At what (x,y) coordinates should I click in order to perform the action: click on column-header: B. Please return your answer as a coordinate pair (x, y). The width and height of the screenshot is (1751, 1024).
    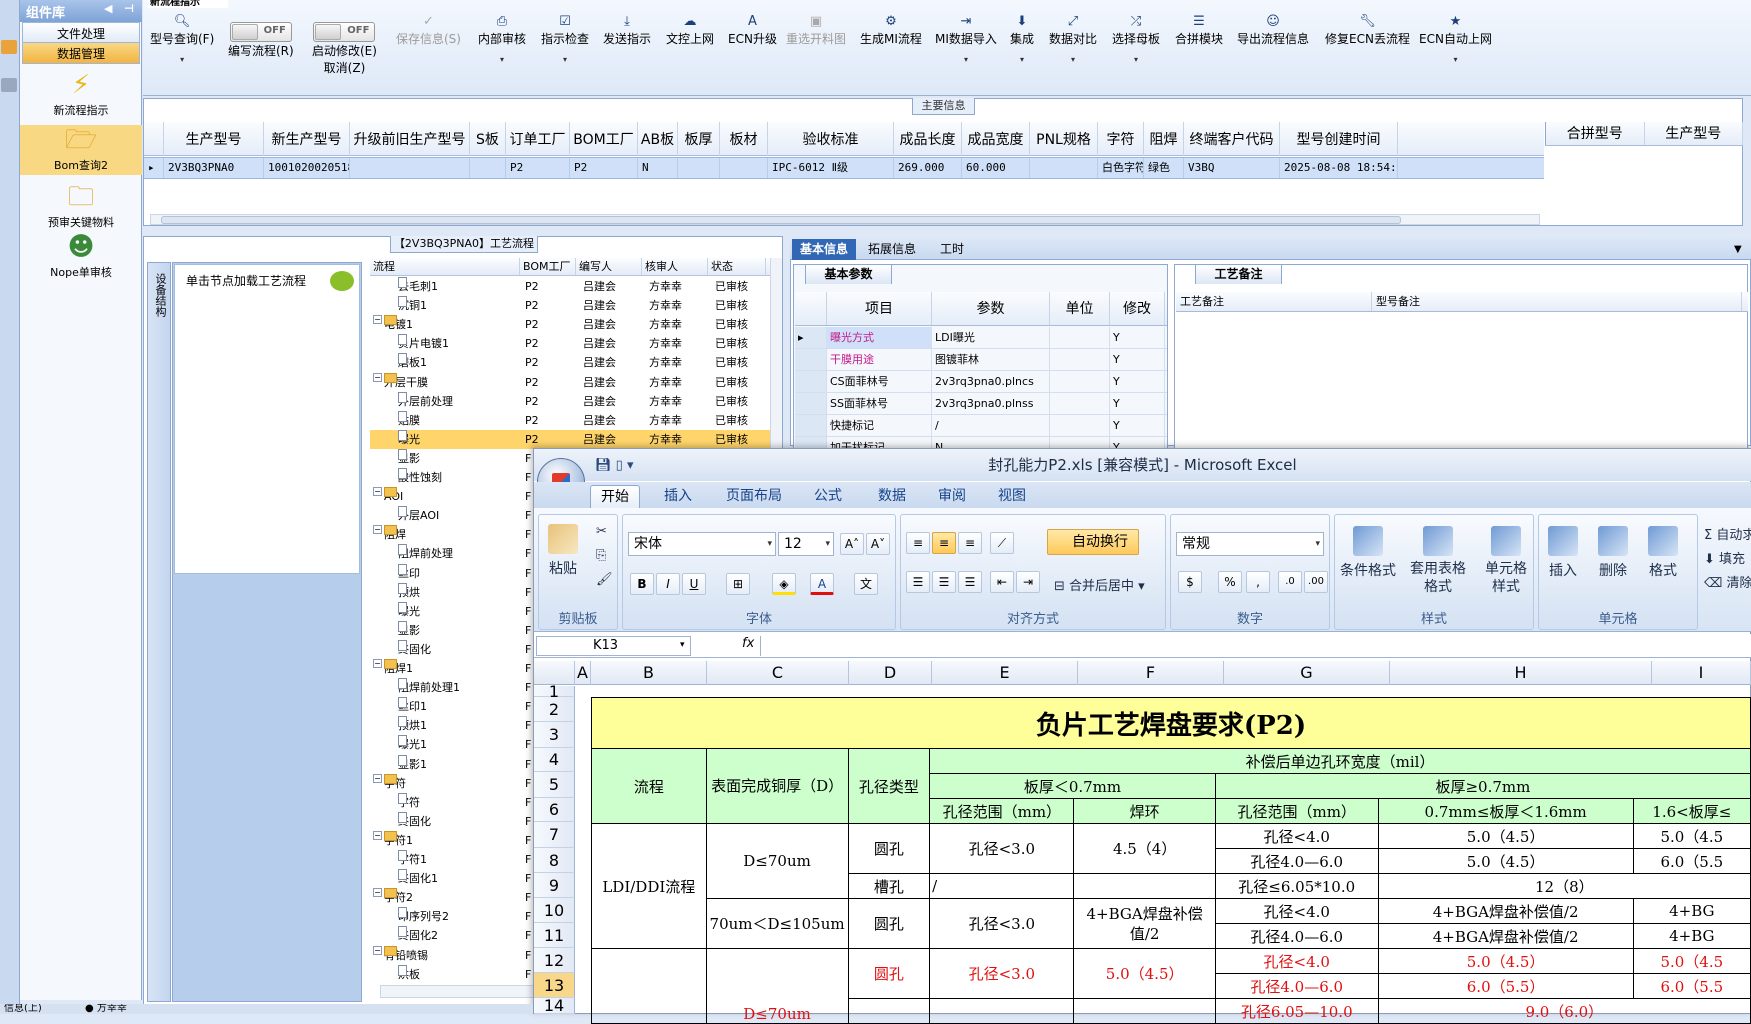
    Looking at the image, I should click on (649, 673).